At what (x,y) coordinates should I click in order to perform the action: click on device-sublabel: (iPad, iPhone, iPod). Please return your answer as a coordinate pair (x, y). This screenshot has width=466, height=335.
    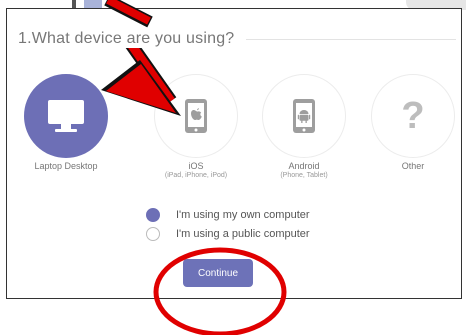
    Looking at the image, I should click on (196, 175).